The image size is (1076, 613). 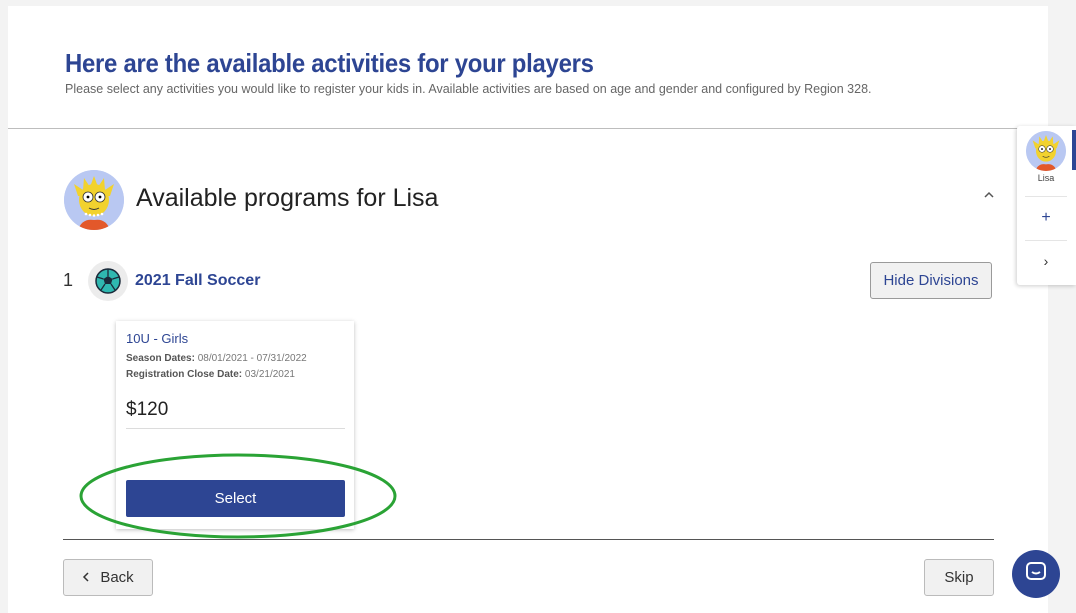 What do you see at coordinates (86, 577) in the screenshot?
I see `chevron-left-icon` at bounding box center [86, 577].